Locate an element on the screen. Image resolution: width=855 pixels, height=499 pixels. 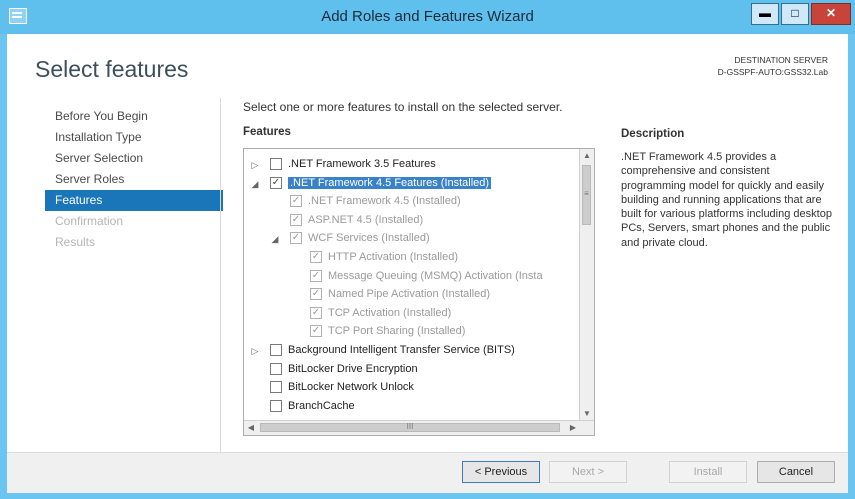
vertical-scrollbar: ▲ ≡ ▼ is located at coordinates (586, 285).